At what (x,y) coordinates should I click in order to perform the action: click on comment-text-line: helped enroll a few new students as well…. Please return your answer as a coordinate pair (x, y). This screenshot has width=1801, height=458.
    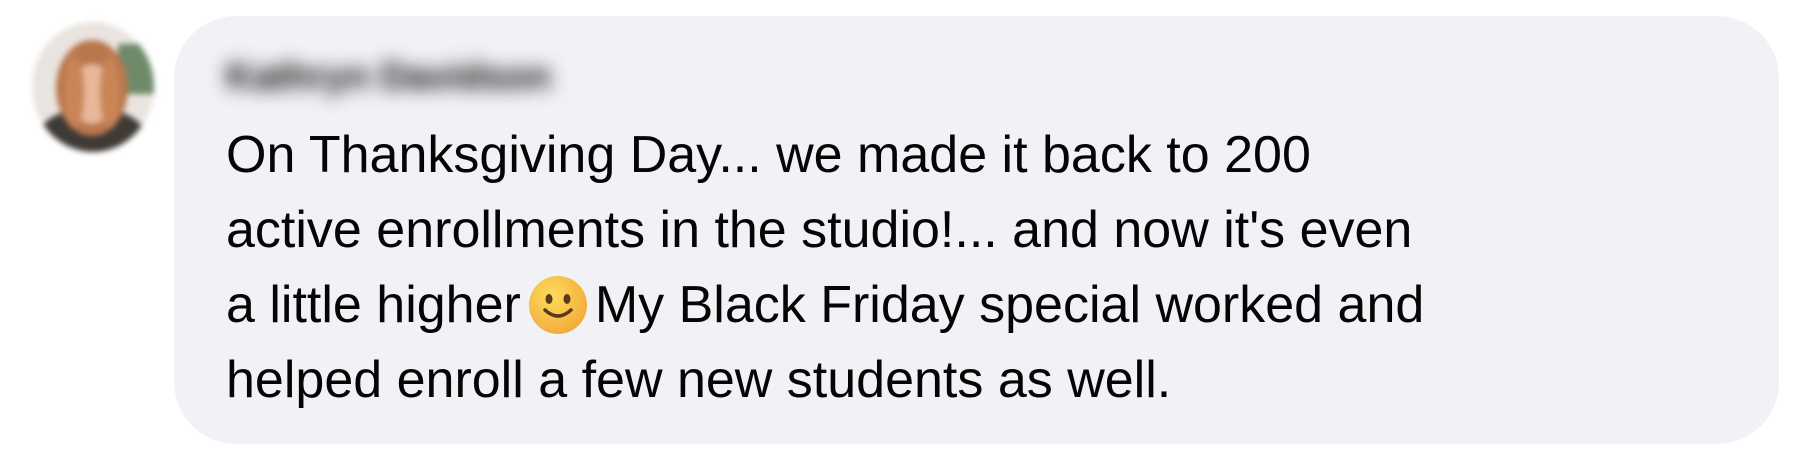
    Looking at the image, I should click on (699, 380).